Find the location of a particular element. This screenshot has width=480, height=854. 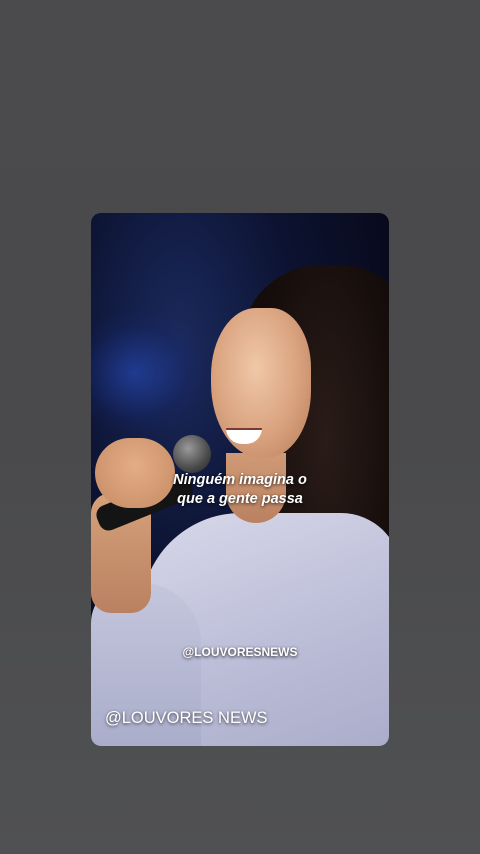

lyric-line-1: Ninguém imagina o is located at coordinates (240, 480).